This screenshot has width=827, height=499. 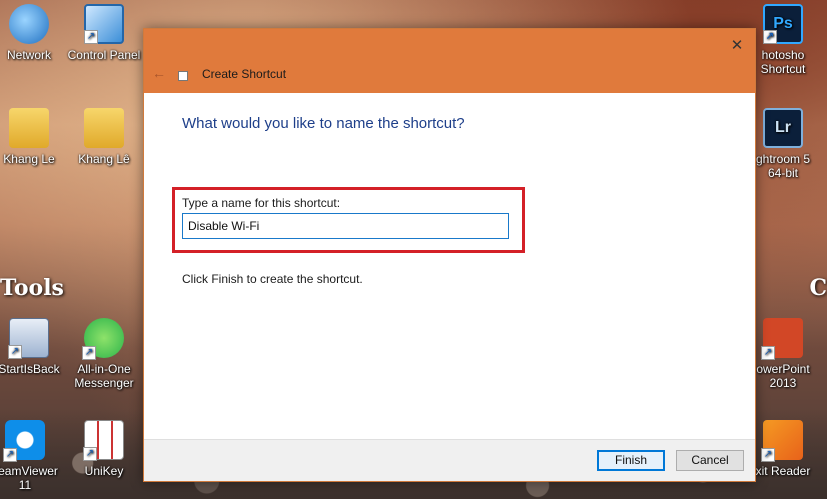 What do you see at coordinates (28, 338) in the screenshot?
I see `startisback-icon` at bounding box center [28, 338].